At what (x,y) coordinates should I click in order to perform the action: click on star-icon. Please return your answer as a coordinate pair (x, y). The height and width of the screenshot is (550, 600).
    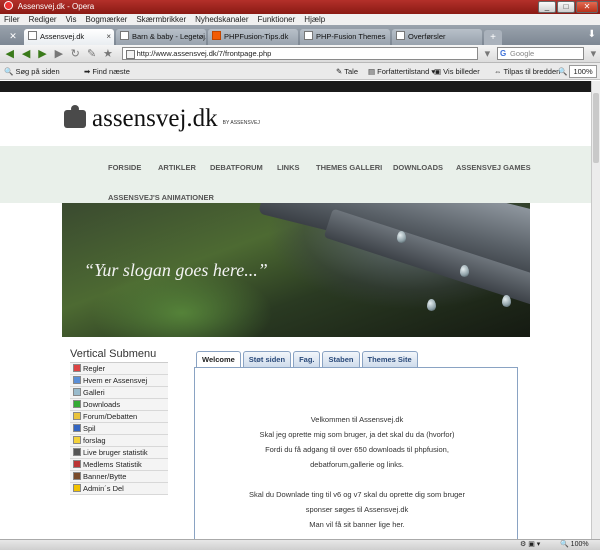
    Looking at the image, I should click on (77, 440).